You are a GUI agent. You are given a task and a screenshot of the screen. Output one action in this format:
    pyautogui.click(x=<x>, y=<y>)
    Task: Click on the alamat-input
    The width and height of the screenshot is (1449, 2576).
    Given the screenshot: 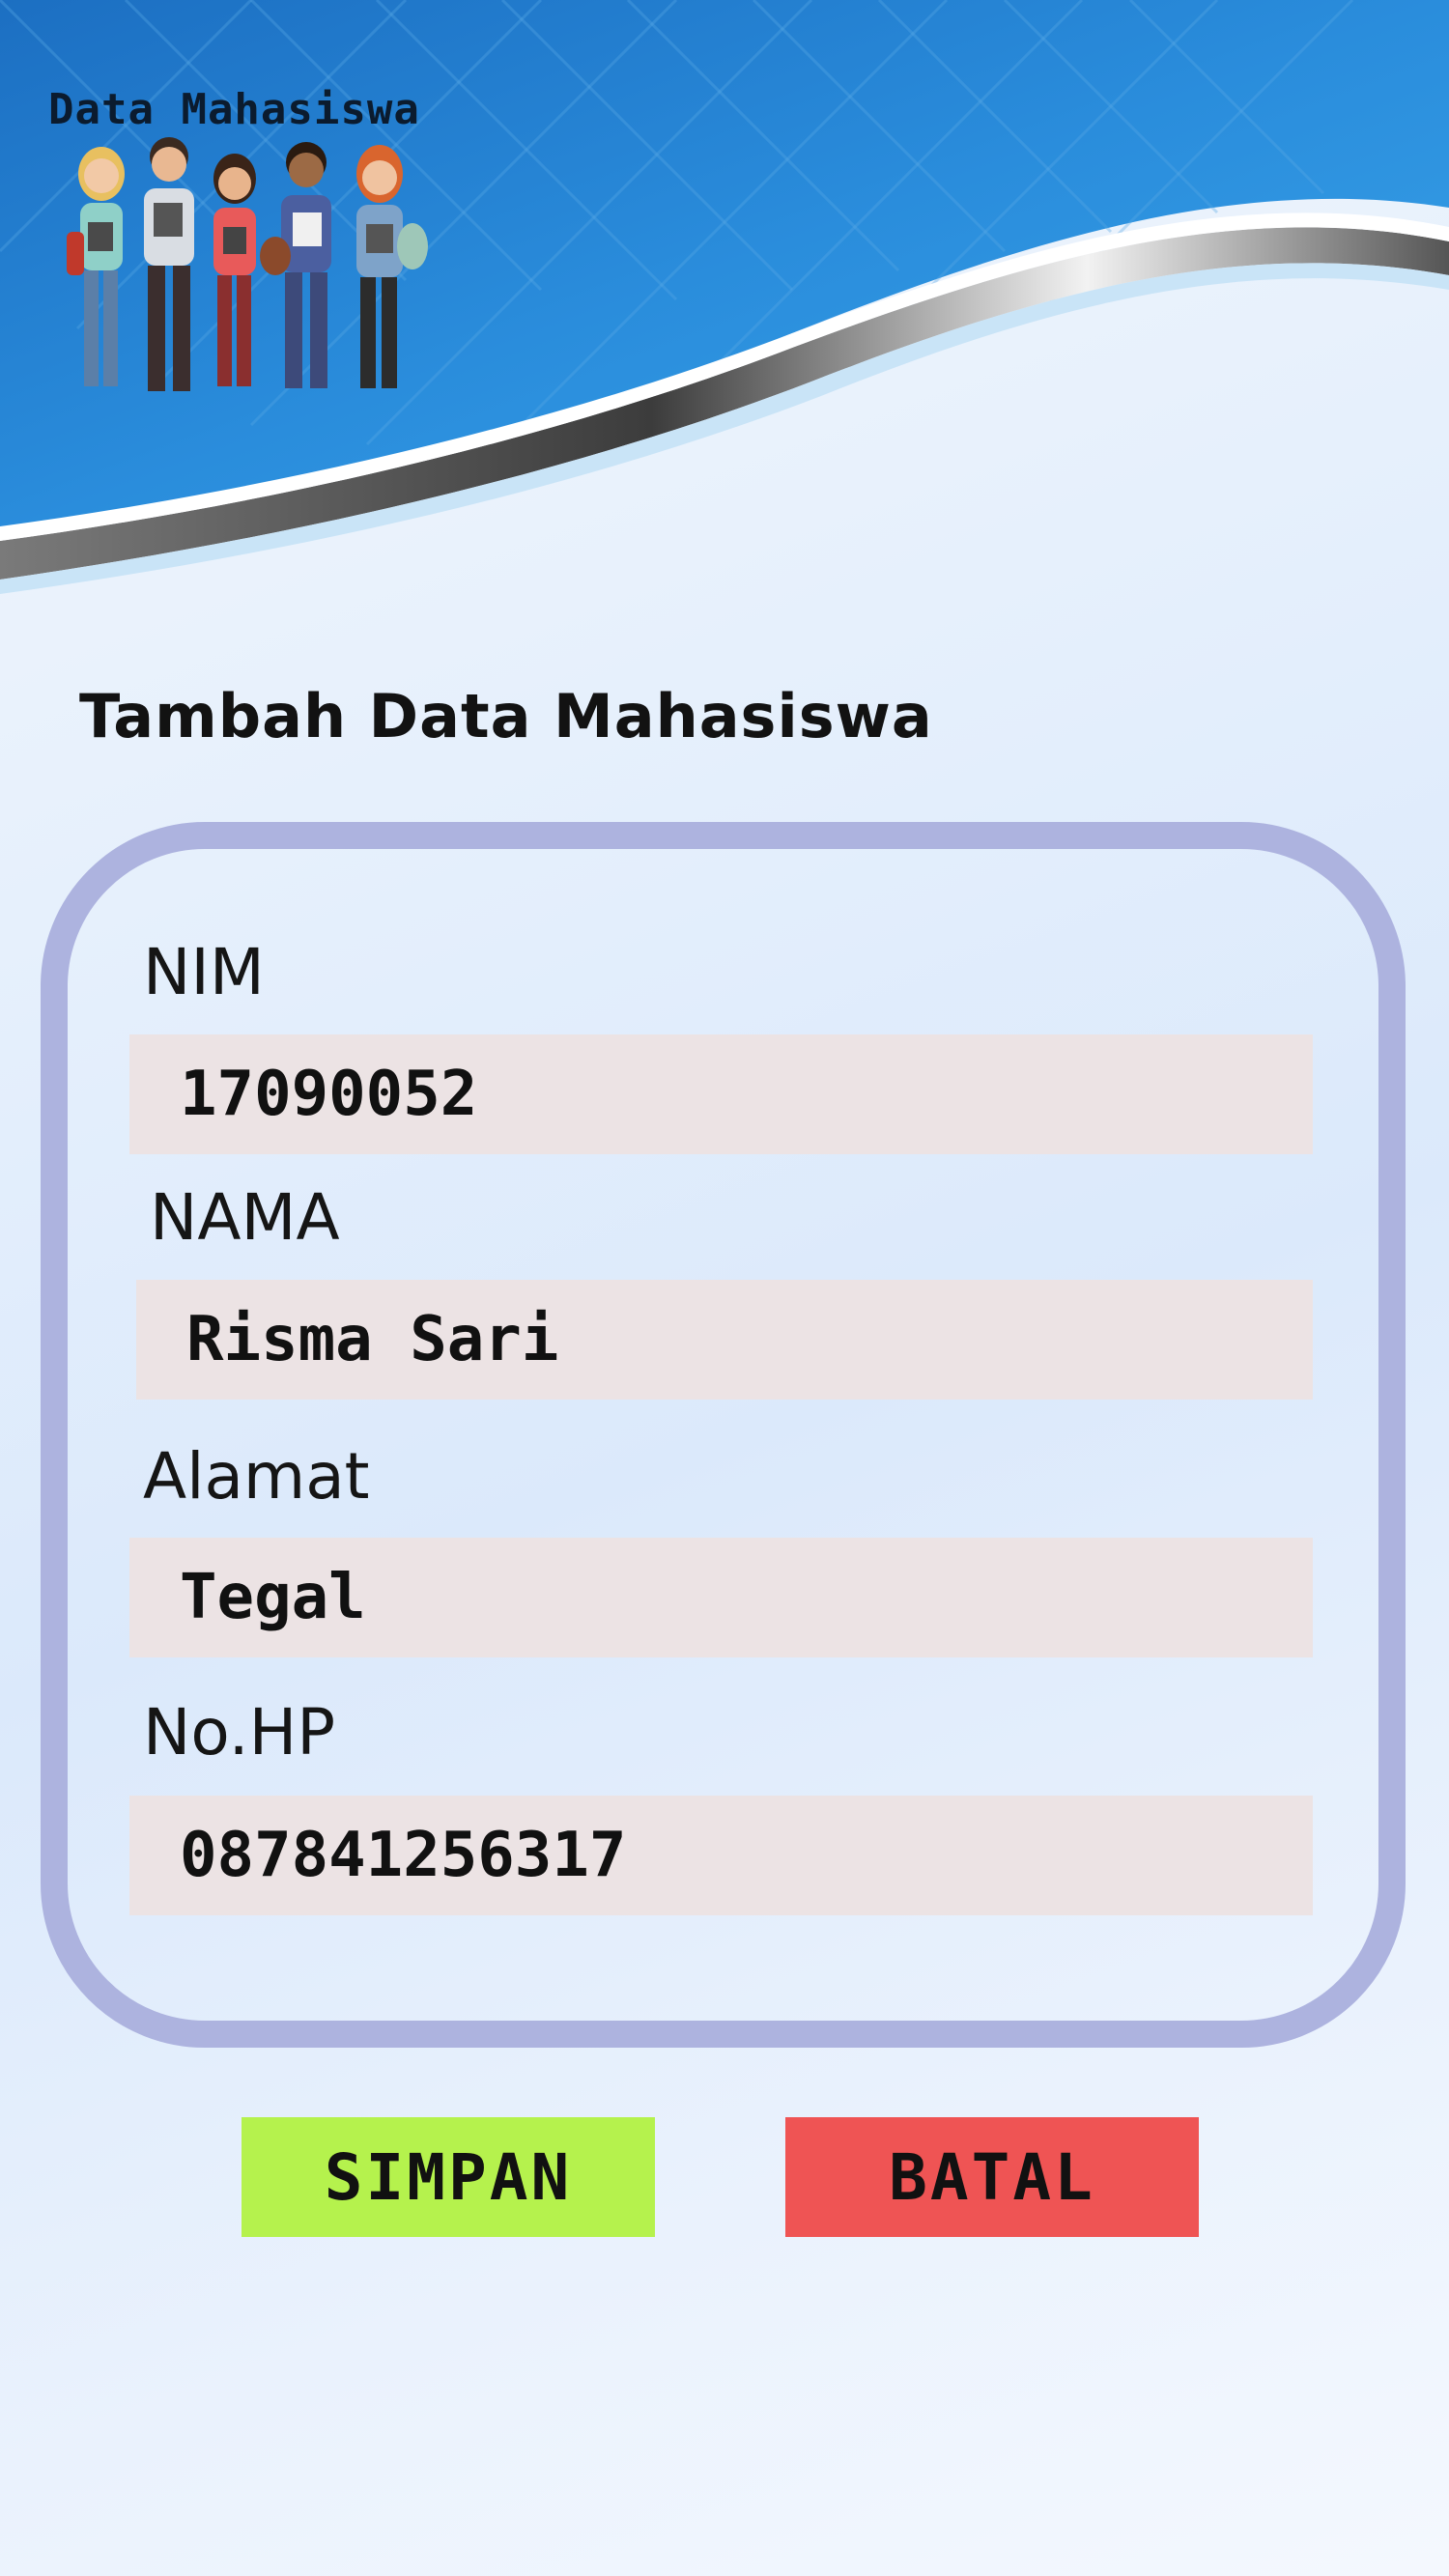 What is the action you would take?
    pyautogui.click(x=721, y=1597)
    